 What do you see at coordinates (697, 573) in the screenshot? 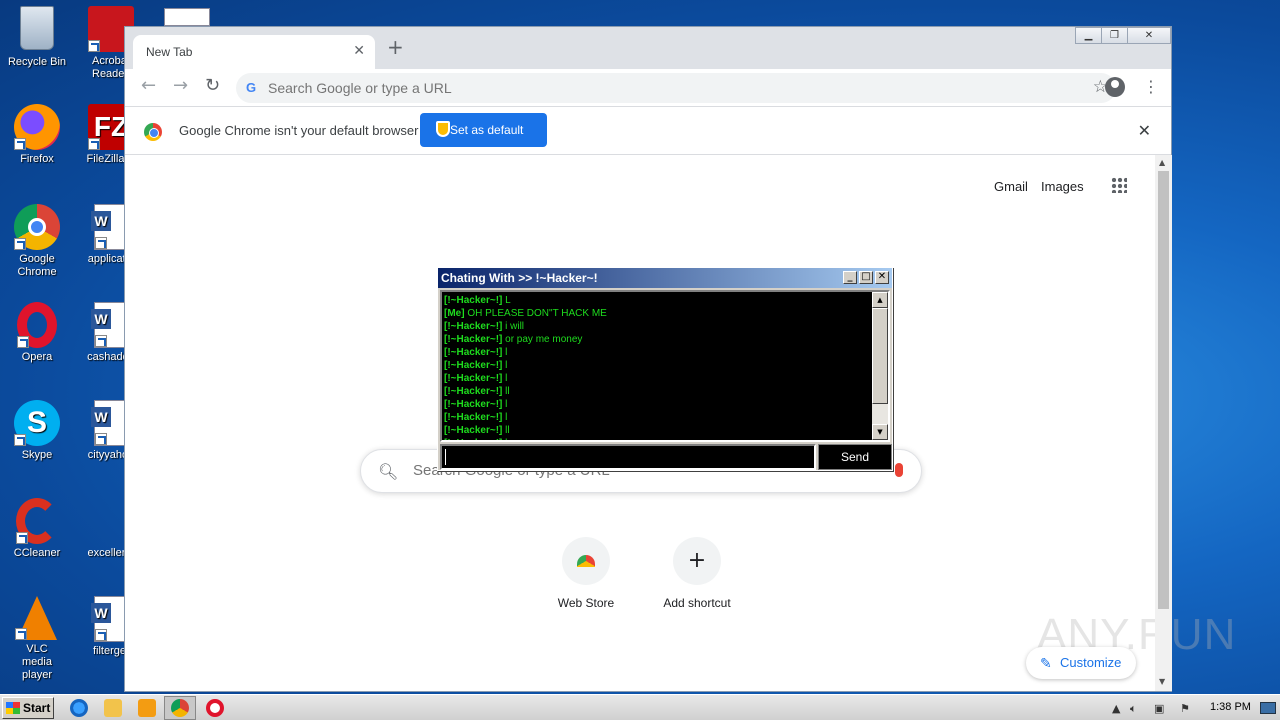
I see `shortcut-add: + Add shortcut` at bounding box center [697, 573].